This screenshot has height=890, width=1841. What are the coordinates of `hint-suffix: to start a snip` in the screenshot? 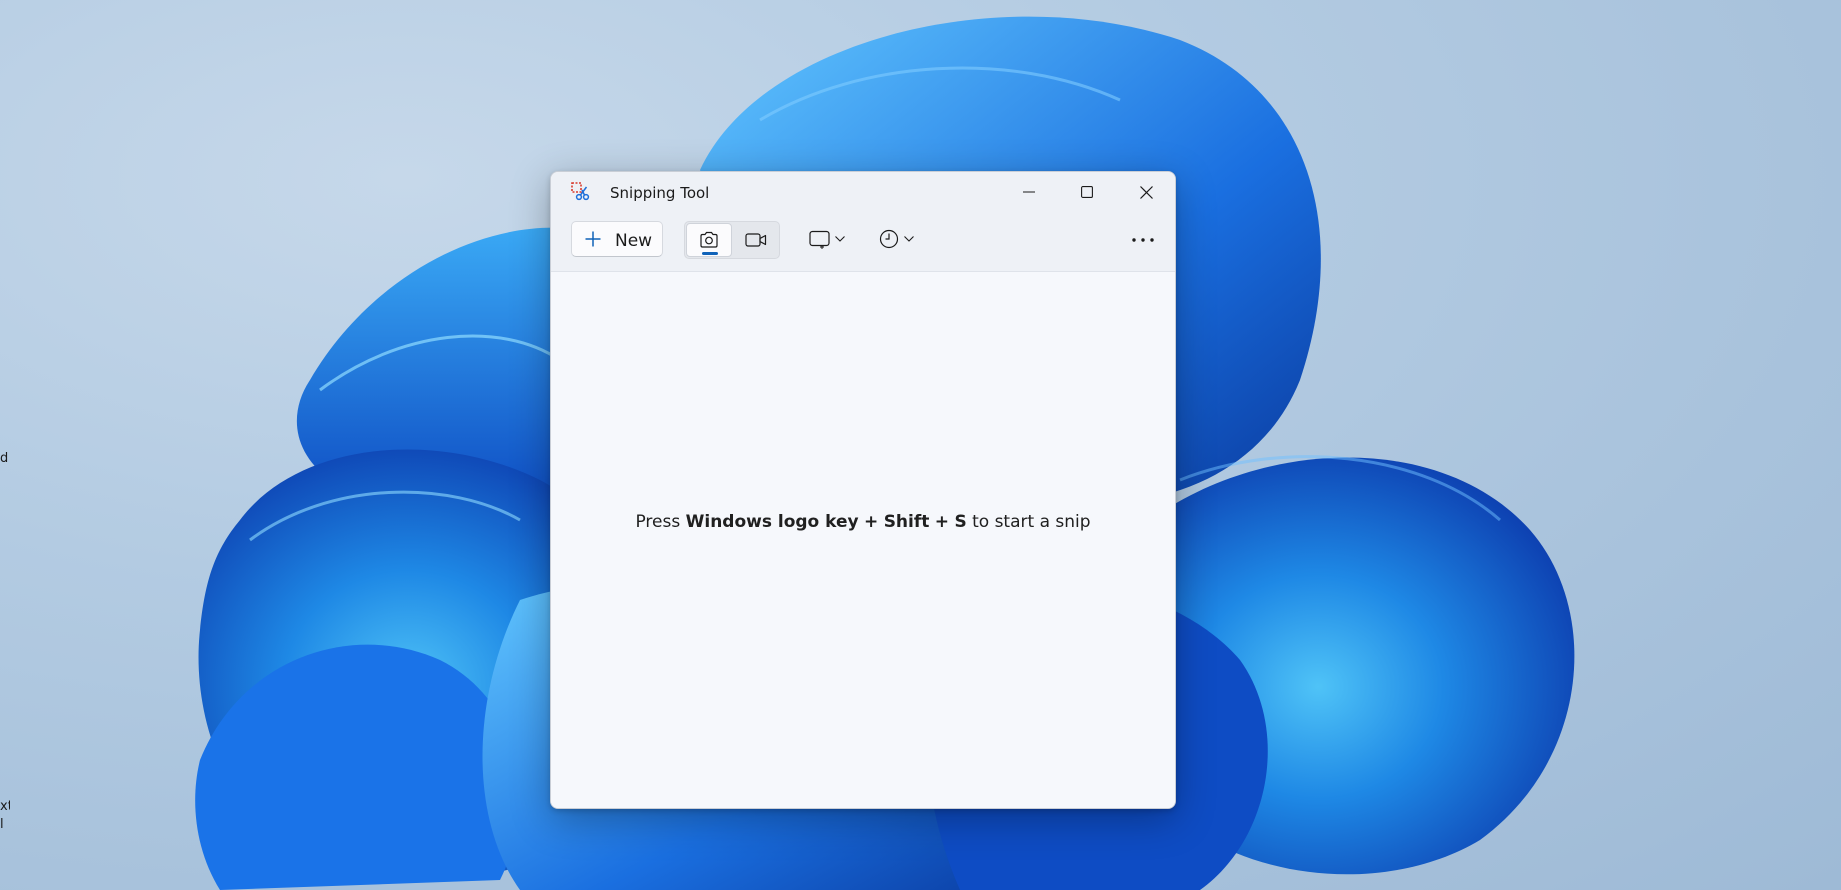 It's located at (1031, 522).